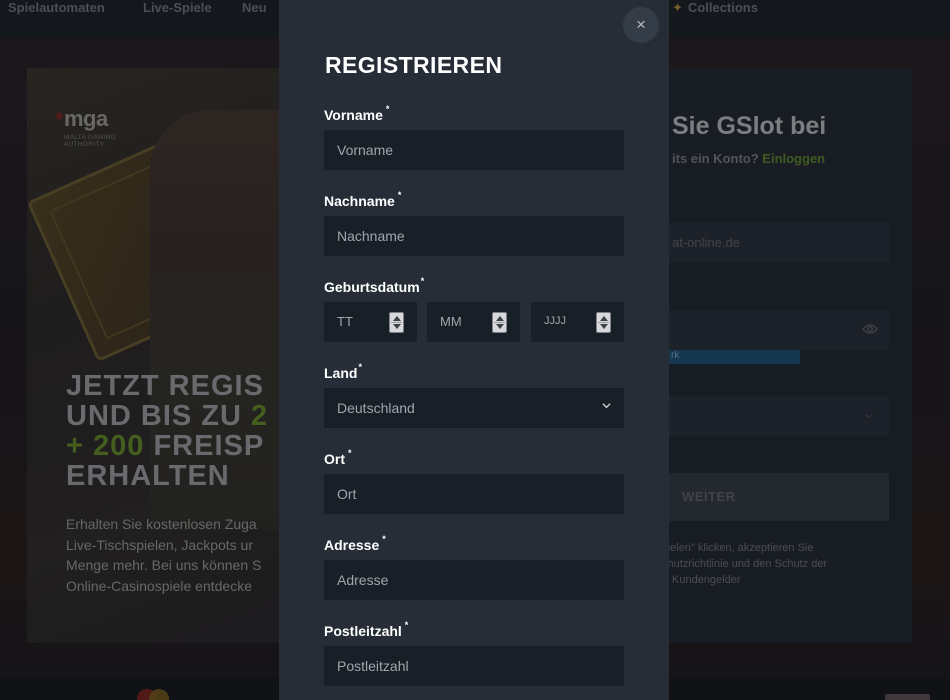 The width and height of the screenshot is (950, 700). I want to click on close-icon: ×, so click(641, 24).